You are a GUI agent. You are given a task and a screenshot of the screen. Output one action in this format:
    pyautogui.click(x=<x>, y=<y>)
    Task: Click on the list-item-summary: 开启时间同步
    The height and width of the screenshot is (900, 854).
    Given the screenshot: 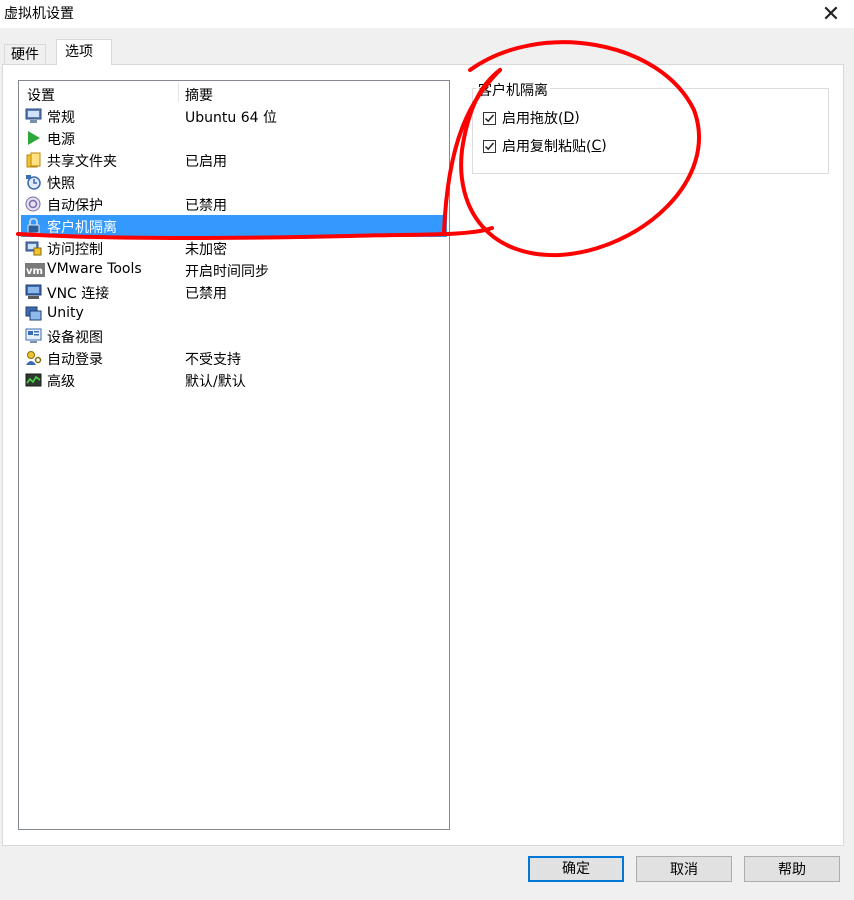 What is the action you would take?
    pyautogui.click(x=227, y=272)
    